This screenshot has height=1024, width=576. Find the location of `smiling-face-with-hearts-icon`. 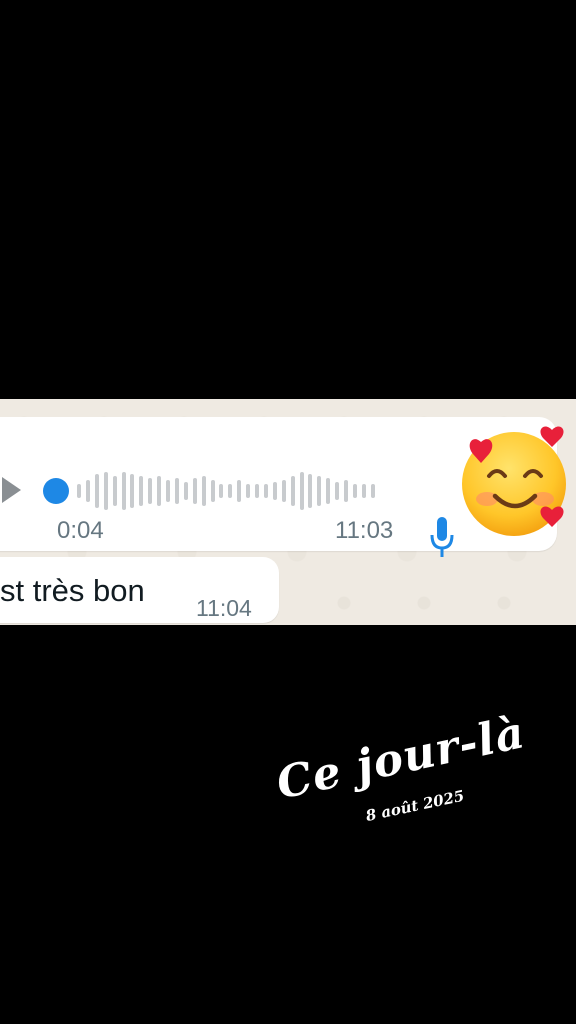

smiling-face-with-hearts-icon is located at coordinates (514, 481).